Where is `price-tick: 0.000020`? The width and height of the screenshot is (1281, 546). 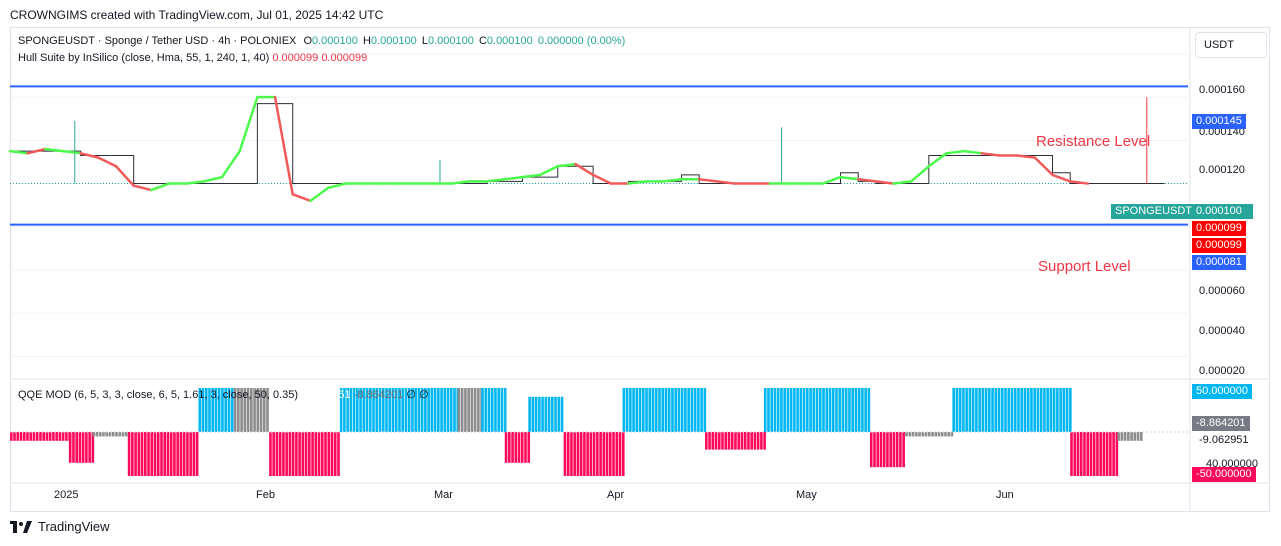
price-tick: 0.000020 is located at coordinates (1222, 371).